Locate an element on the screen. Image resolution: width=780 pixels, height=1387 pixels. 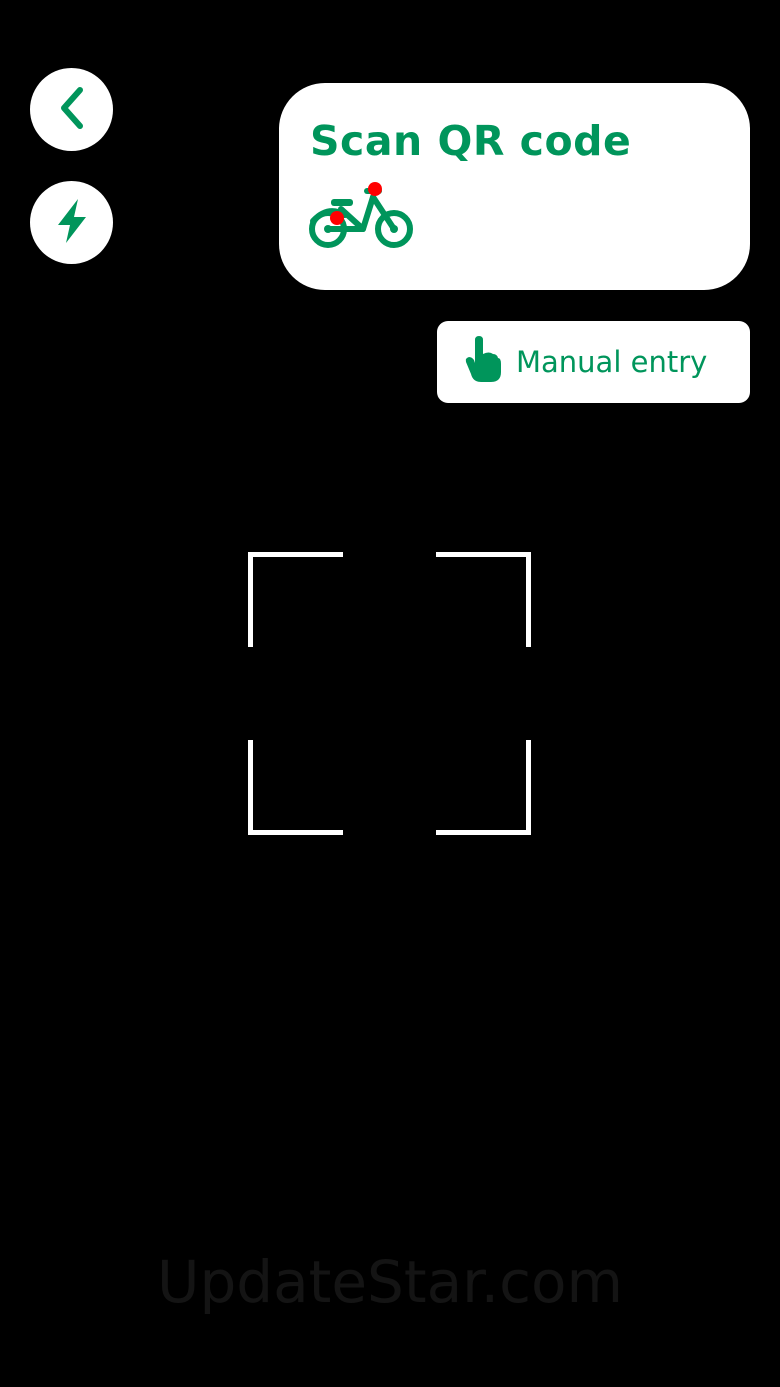
manual-entry-button: Manual entry is located at coordinates (593, 362).